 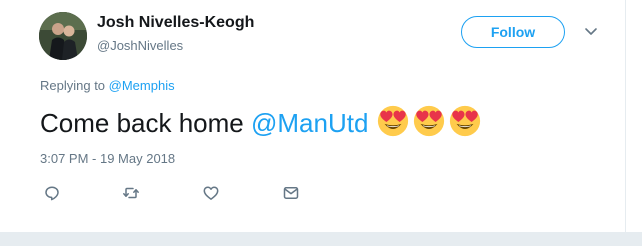 I want to click on page-scrollbar, so click(x=633, y=123).